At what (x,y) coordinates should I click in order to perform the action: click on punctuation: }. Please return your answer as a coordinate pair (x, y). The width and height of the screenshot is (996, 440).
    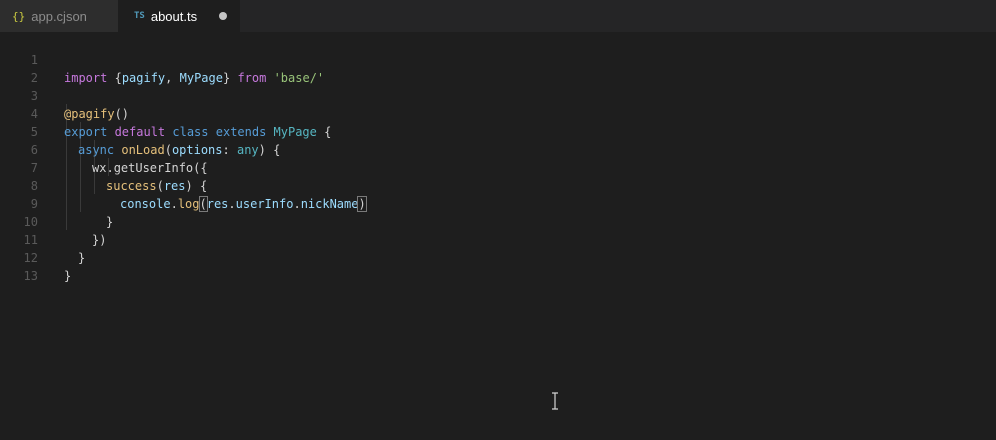
    Looking at the image, I should click on (68, 276).